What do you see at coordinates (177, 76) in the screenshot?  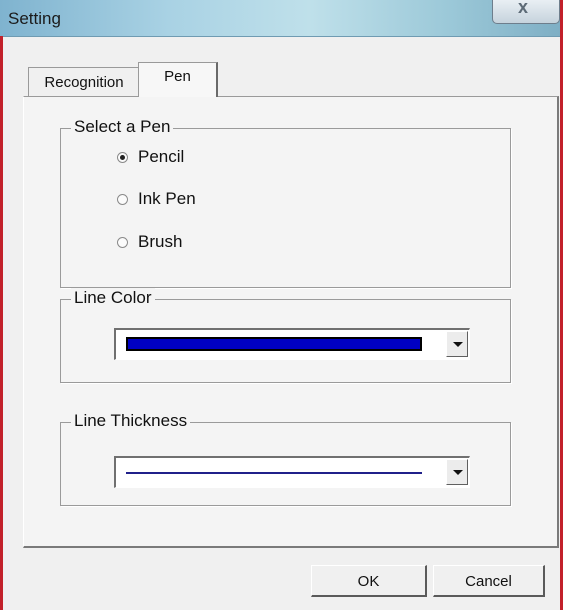 I see `tab-pen-label: Pen` at bounding box center [177, 76].